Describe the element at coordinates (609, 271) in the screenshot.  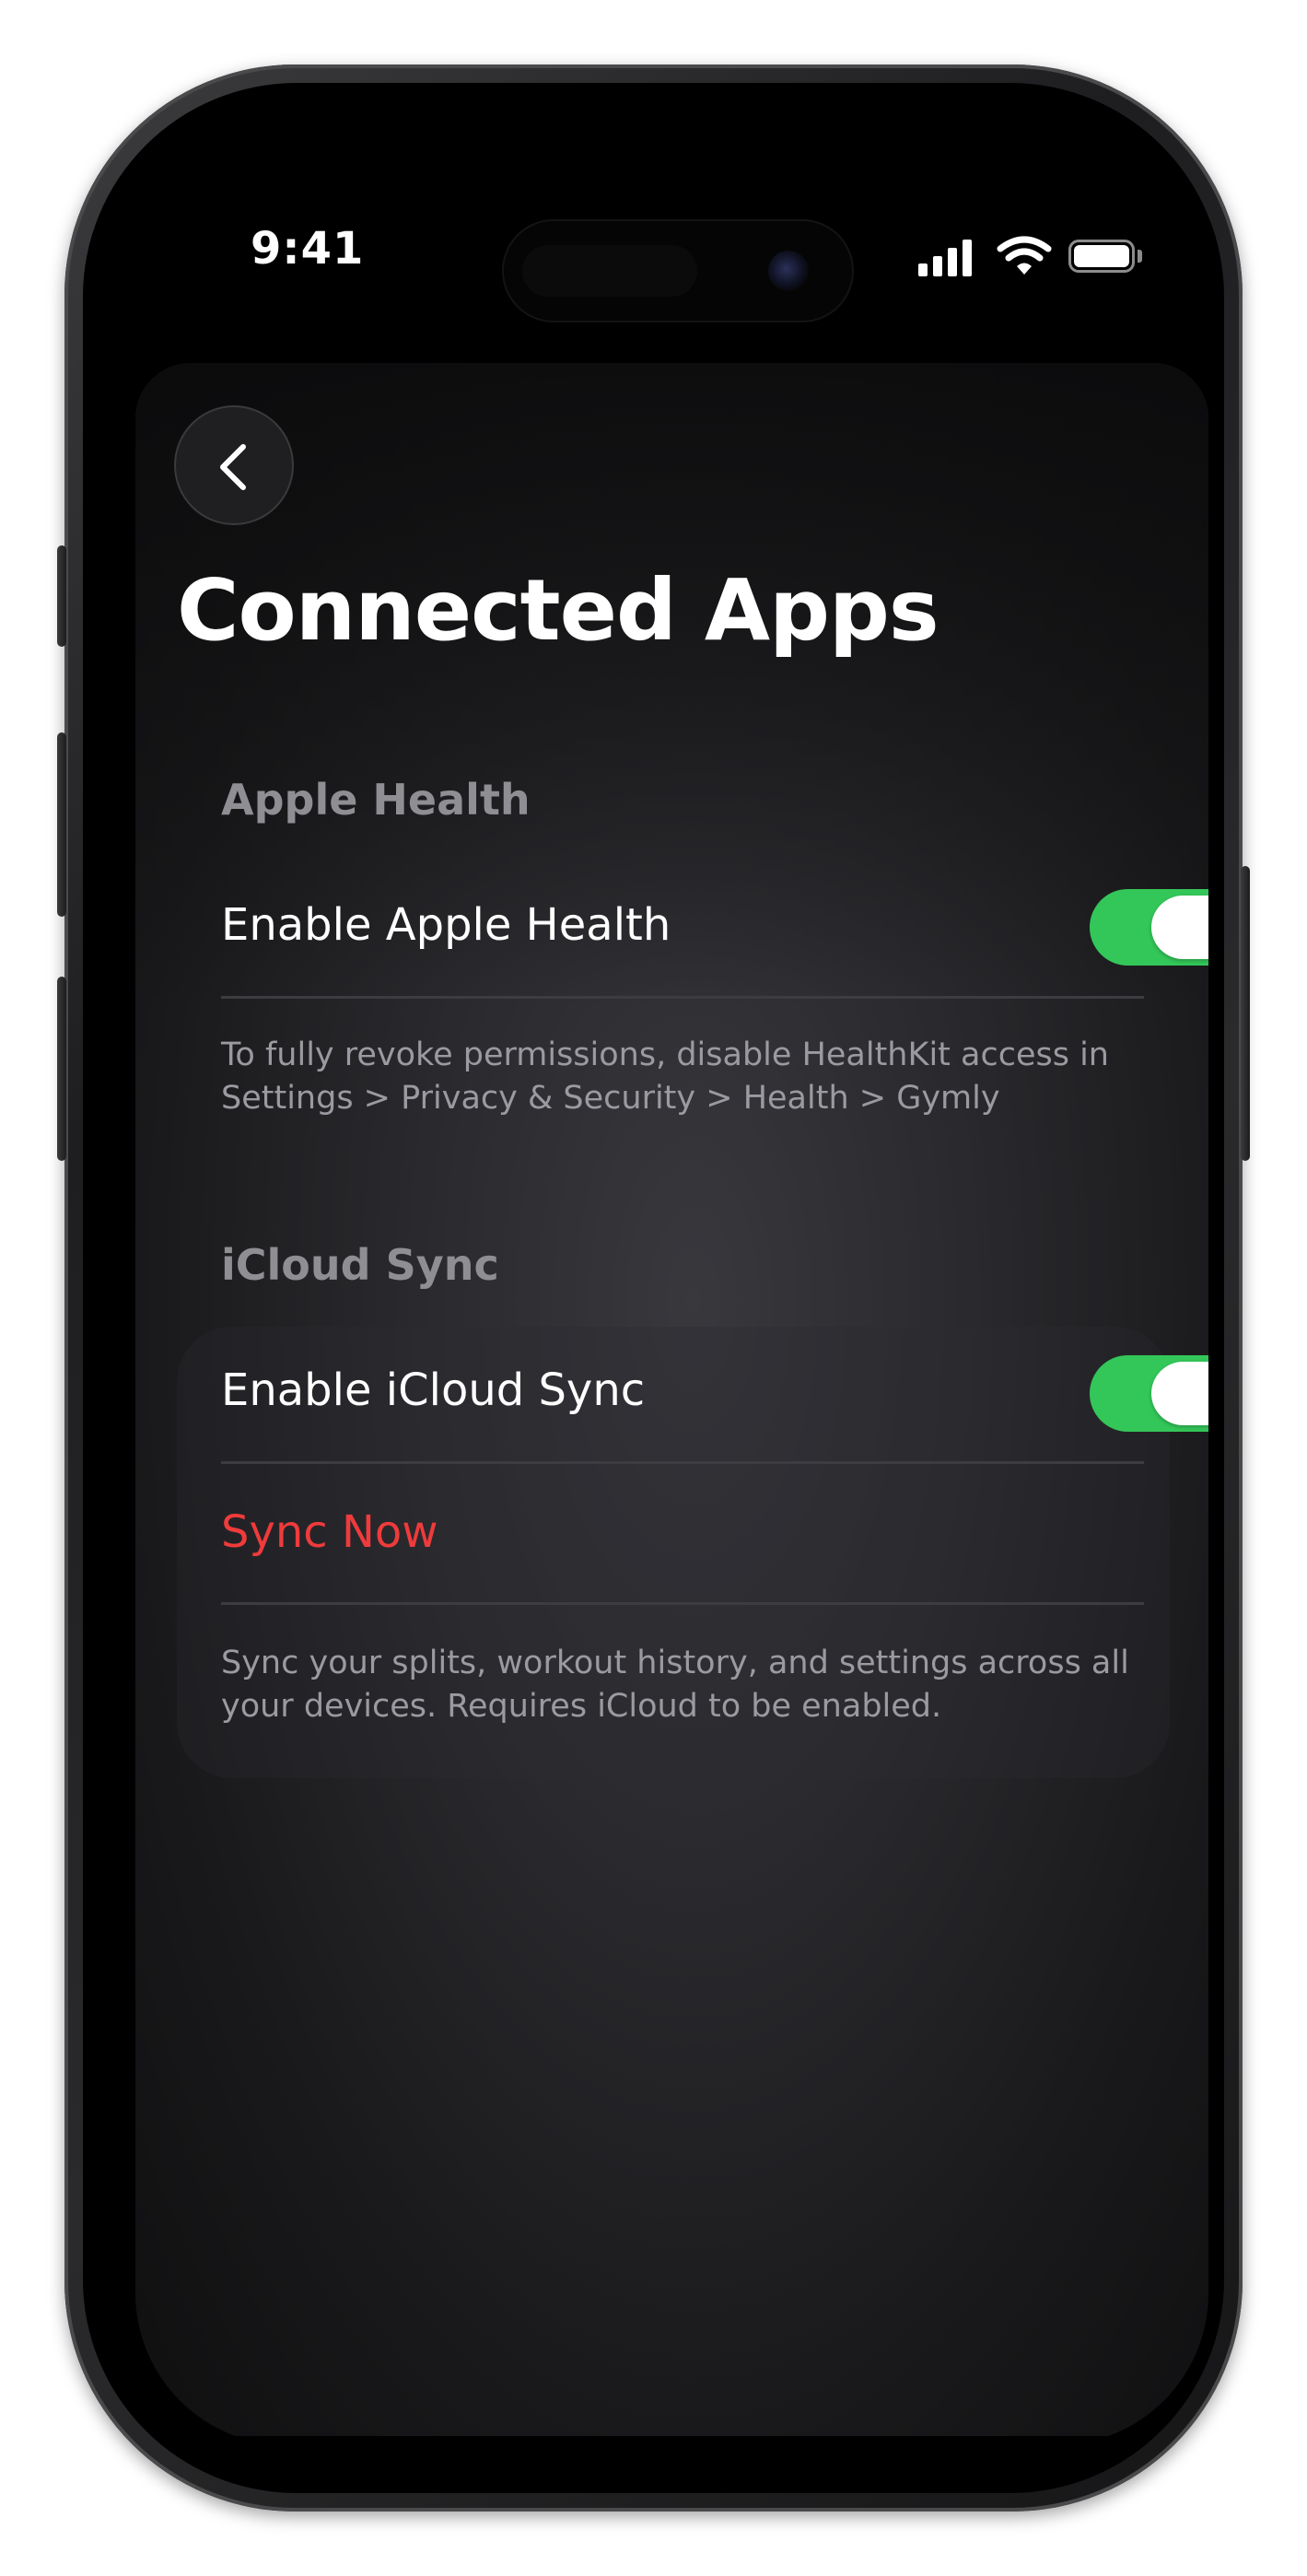
I see `island-sensor` at that location.